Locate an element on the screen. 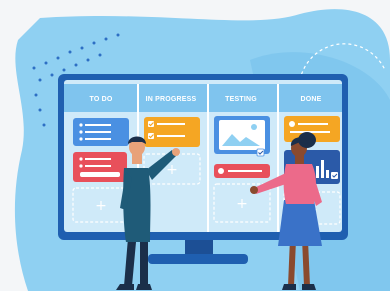 The height and width of the screenshot is (291, 390). column-header-todo: TO DO is located at coordinates (101, 99).